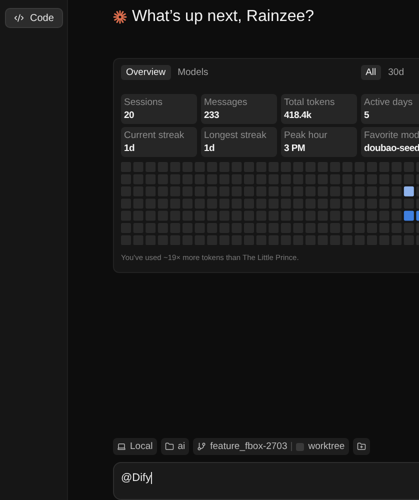 The width and height of the screenshot is (419, 500). What do you see at coordinates (371, 72) in the screenshot?
I see `range-tab: All` at bounding box center [371, 72].